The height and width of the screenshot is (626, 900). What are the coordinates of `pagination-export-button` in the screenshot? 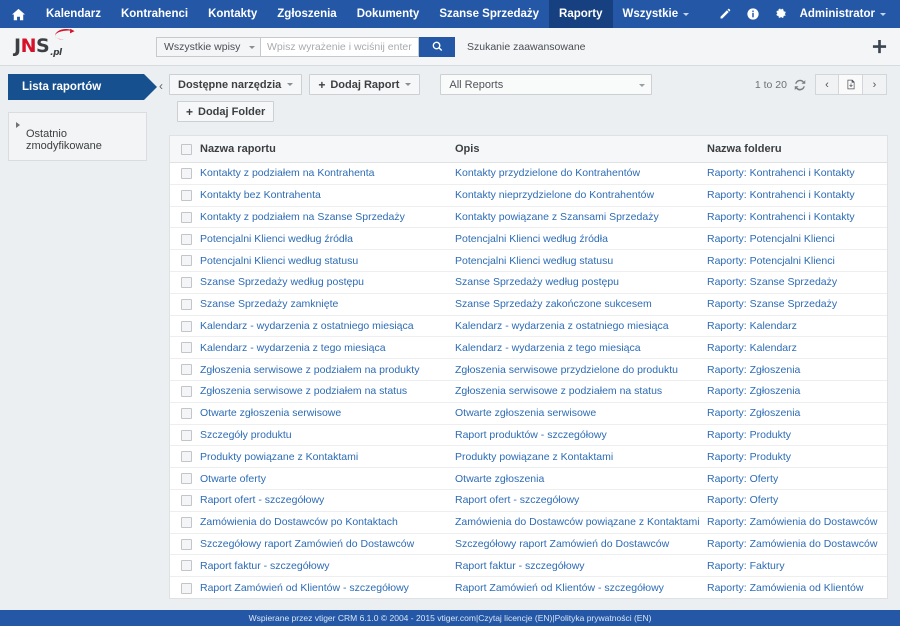 It's located at (851, 84).